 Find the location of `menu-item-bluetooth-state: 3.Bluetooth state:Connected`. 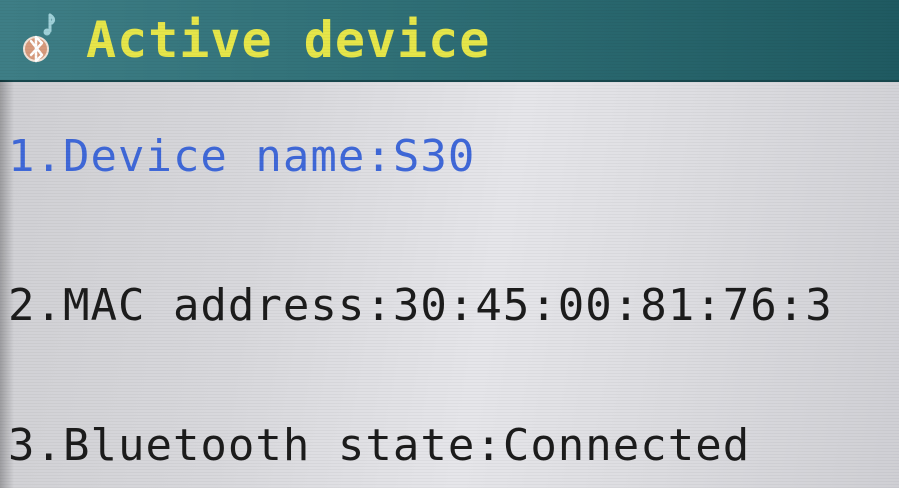

menu-item-bluetooth-state: 3.Bluetooth state:Connected is located at coordinates (379, 445).